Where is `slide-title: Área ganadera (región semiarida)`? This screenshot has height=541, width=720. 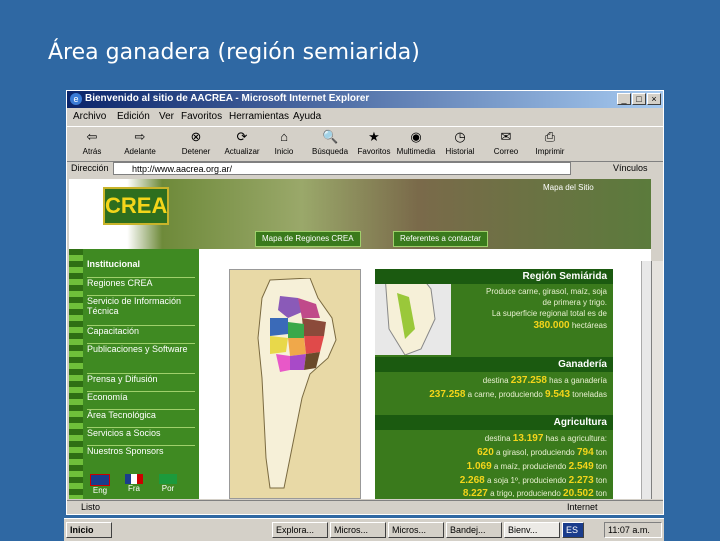 slide-title: Área ganadera (región semiarida) is located at coordinates (234, 52).